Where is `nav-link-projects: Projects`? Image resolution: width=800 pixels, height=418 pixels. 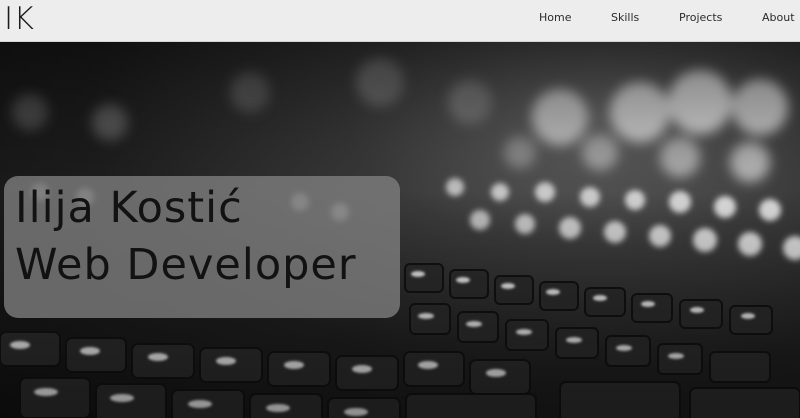 nav-link-projects: Projects is located at coordinates (700, 17).